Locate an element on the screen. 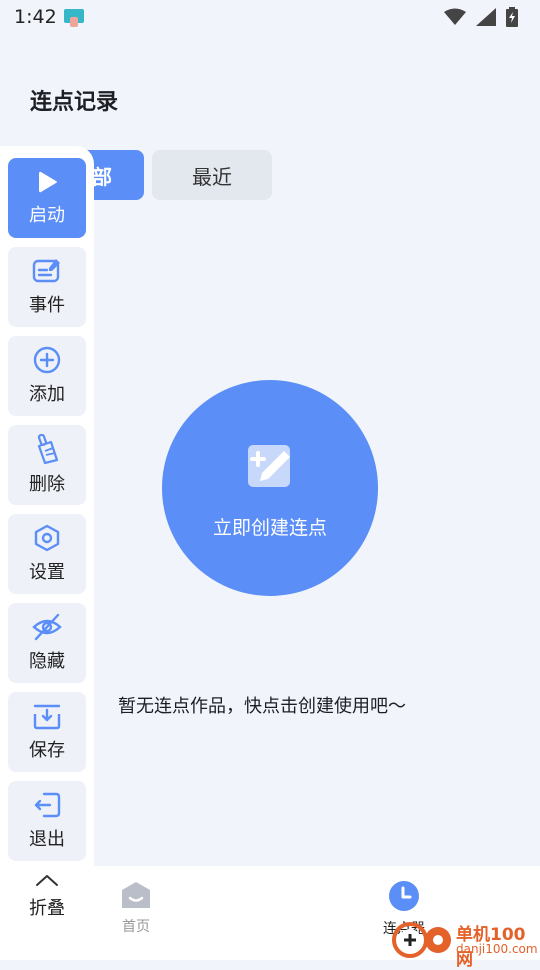 The image size is (540, 970). tray-download-icon is located at coordinates (47, 717).